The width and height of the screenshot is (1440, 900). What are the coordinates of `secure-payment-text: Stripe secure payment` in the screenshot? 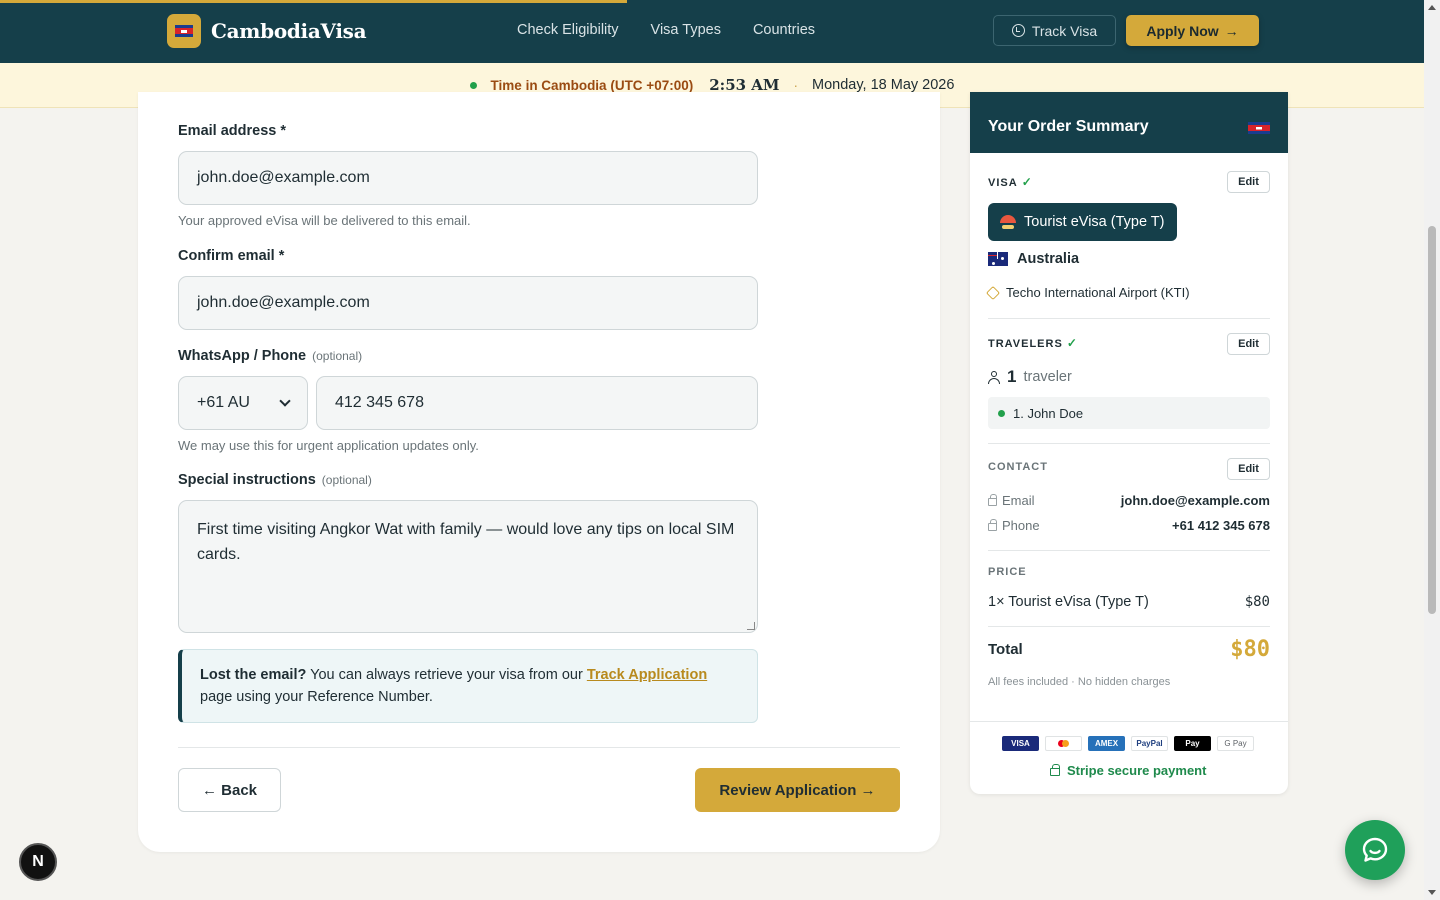 It's located at (1137, 770).